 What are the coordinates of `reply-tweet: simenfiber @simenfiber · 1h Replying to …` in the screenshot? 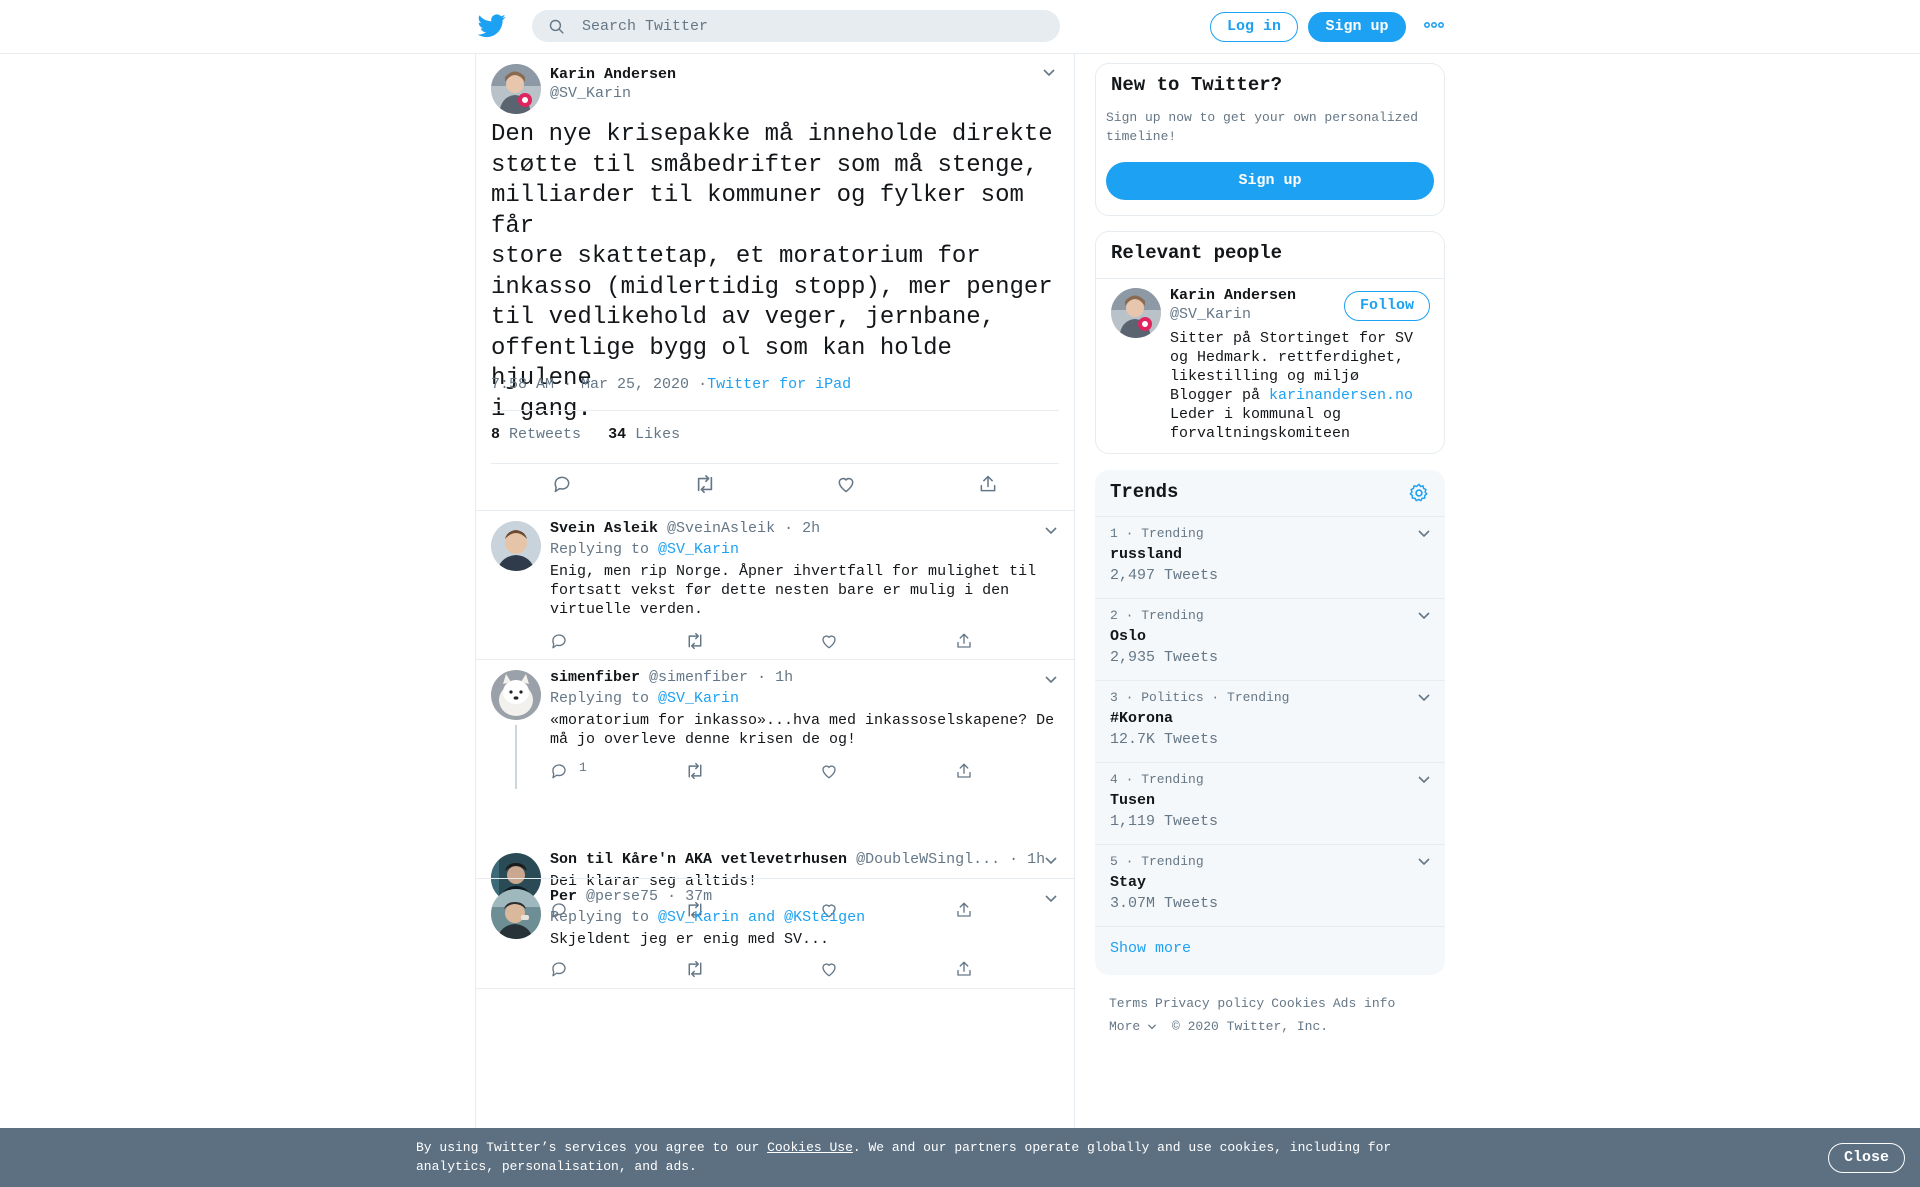 It's located at (775, 724).